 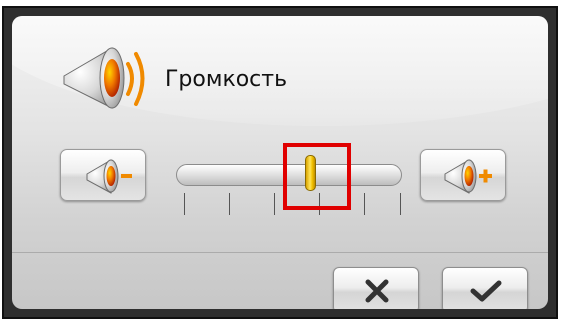 I want to click on checkmark-icon, so click(x=486, y=291).